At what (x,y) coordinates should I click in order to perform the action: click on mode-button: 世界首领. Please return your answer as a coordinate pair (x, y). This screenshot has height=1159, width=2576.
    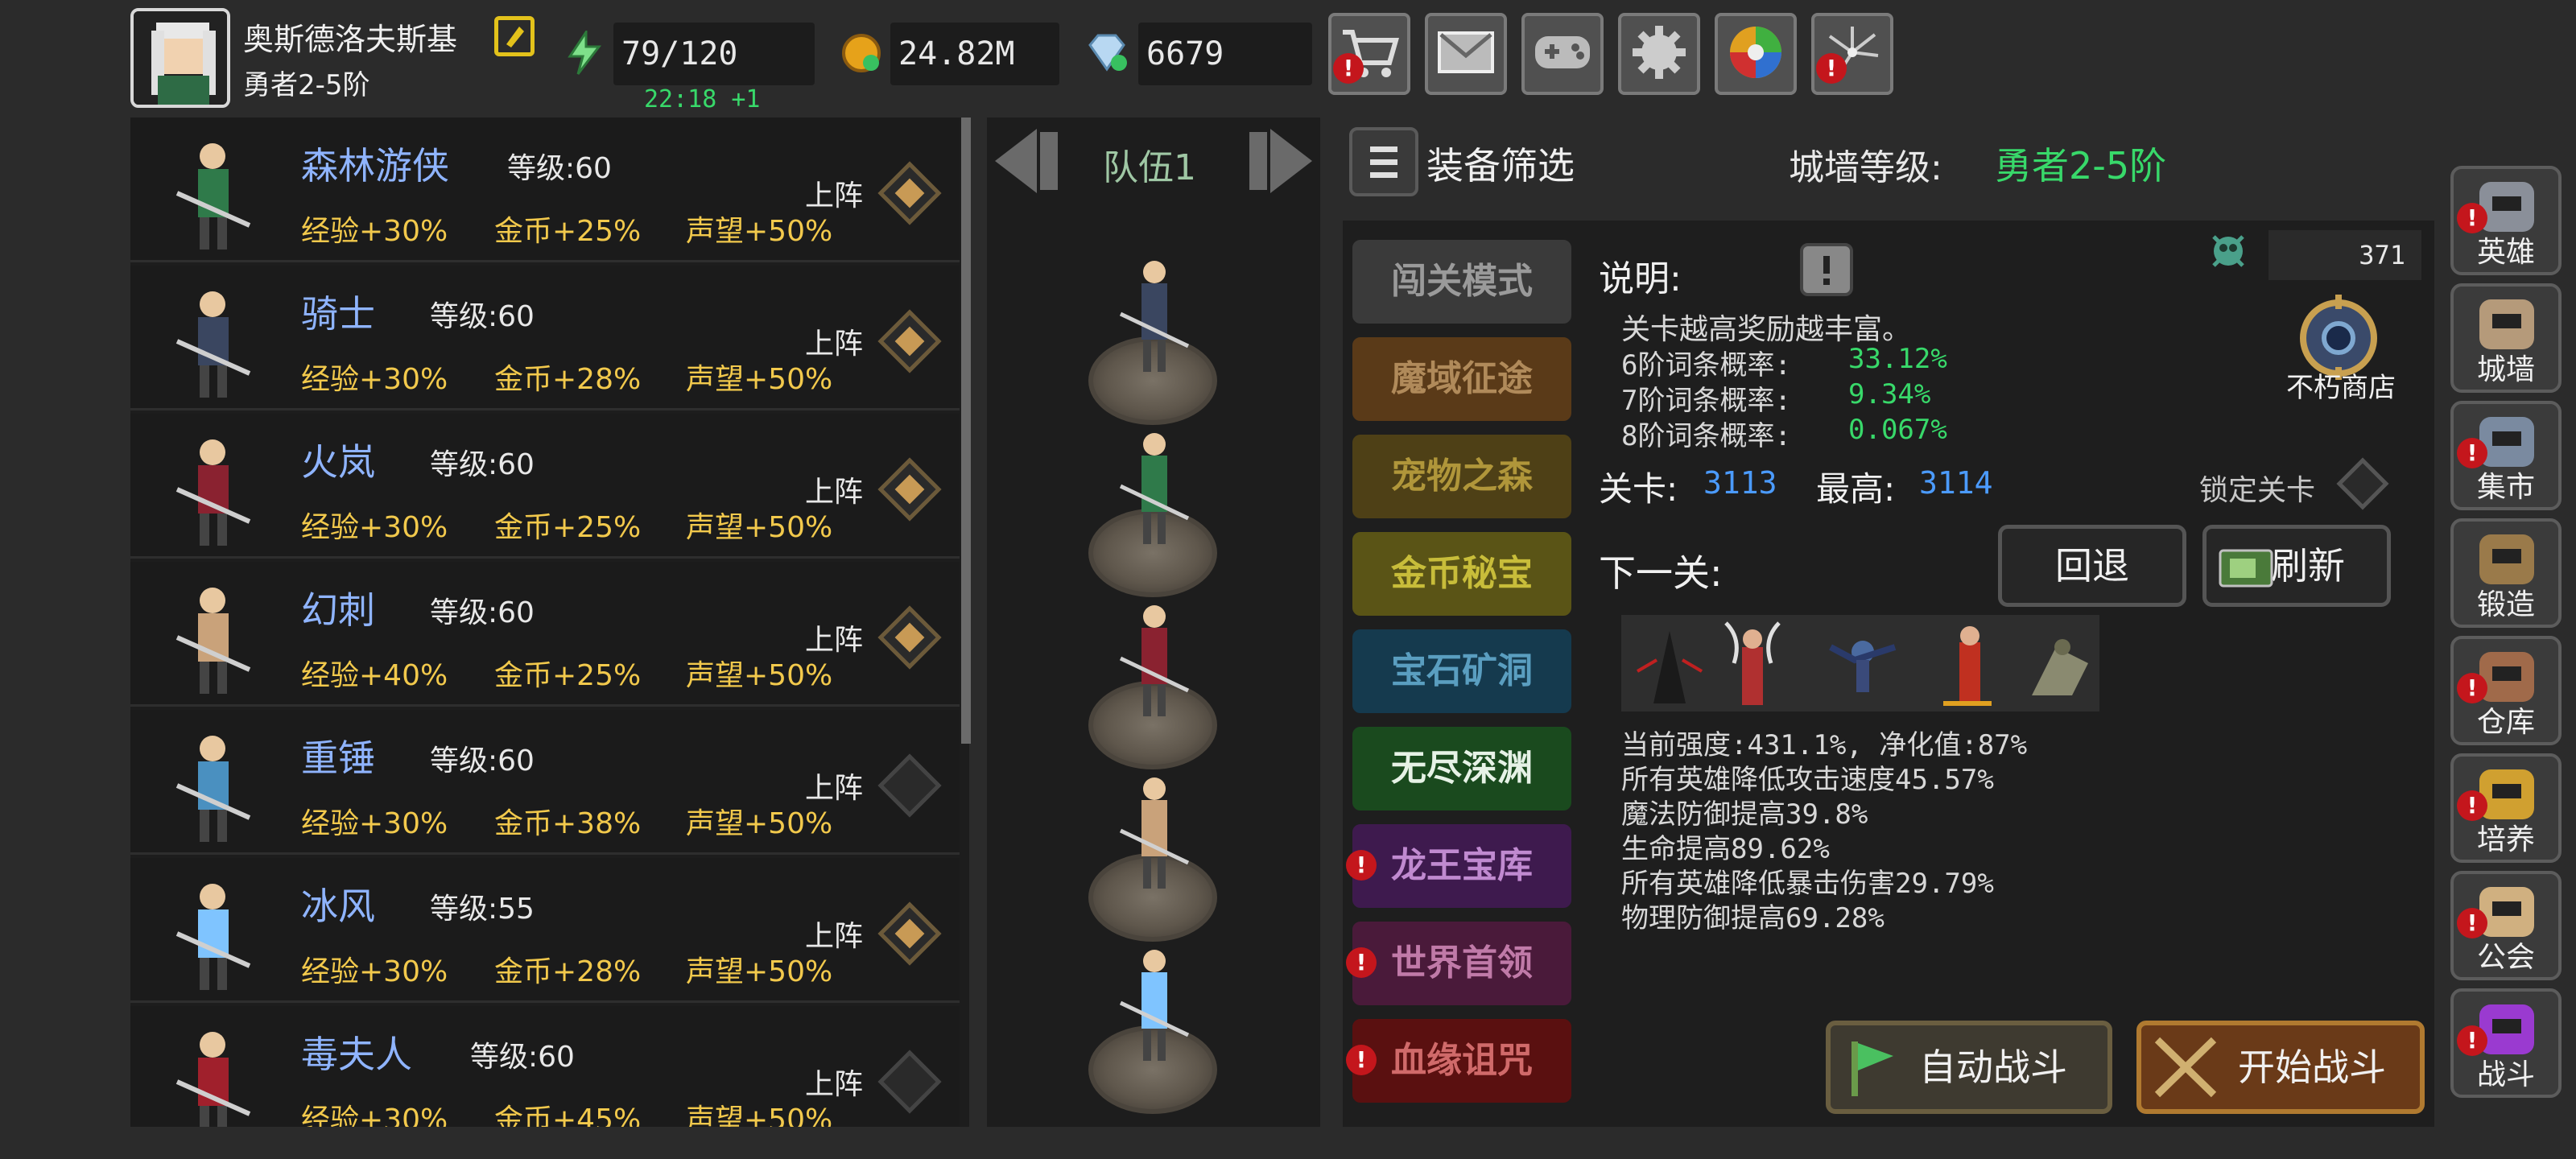
    Looking at the image, I should click on (1461, 963).